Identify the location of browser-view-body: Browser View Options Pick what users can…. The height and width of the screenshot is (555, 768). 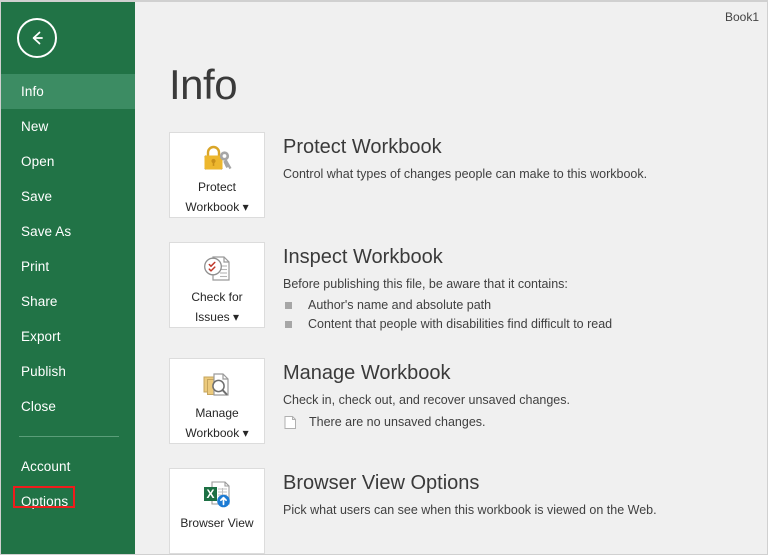
(461, 493).